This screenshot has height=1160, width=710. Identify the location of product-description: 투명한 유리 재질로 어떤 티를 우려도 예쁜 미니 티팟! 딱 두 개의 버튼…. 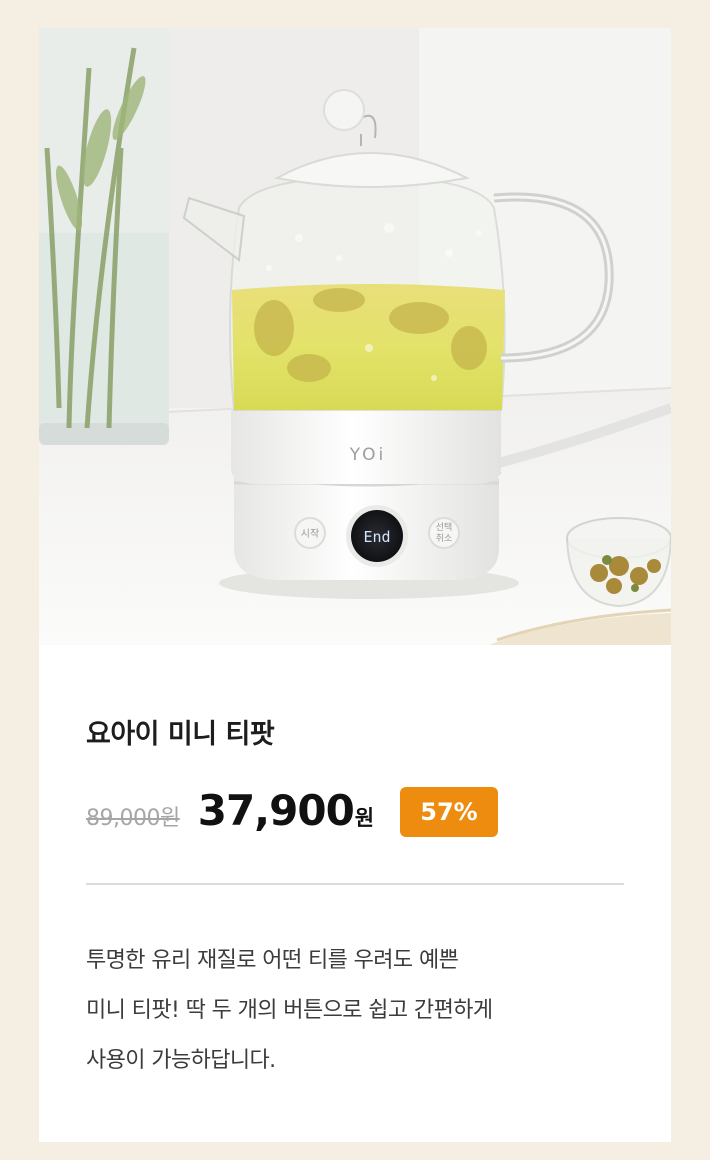
(366, 1011).